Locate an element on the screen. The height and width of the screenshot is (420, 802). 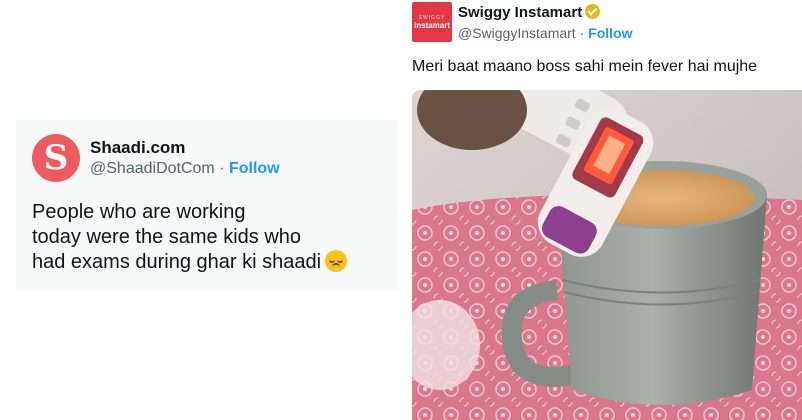
swiggy-follow-button: Follow is located at coordinates (610, 33).